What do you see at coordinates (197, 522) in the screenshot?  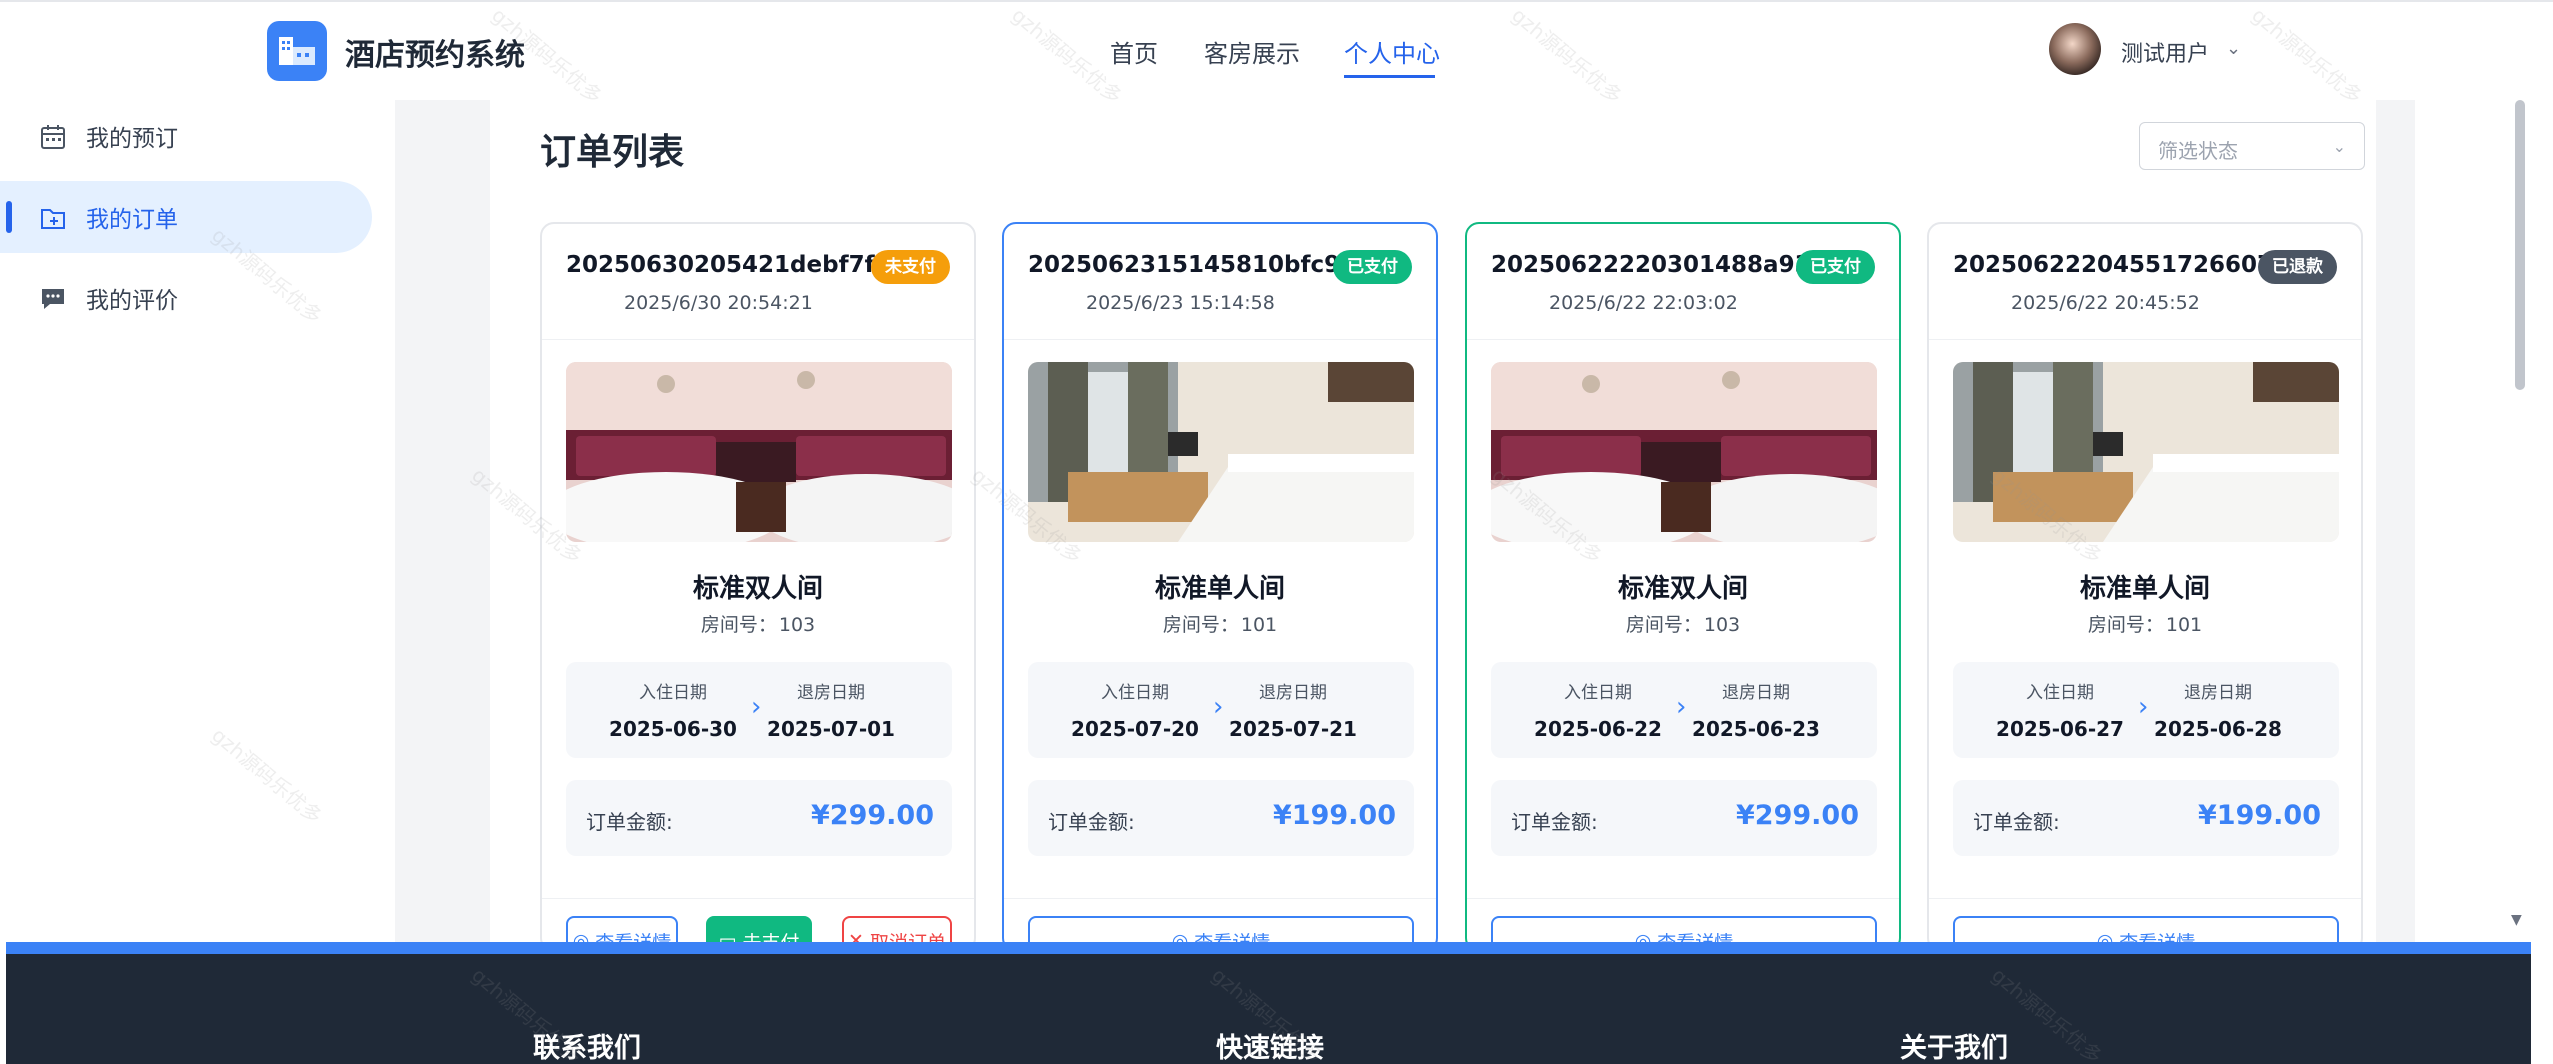 I see `sidebar: 我的预订 我的订单 我的评价` at bounding box center [197, 522].